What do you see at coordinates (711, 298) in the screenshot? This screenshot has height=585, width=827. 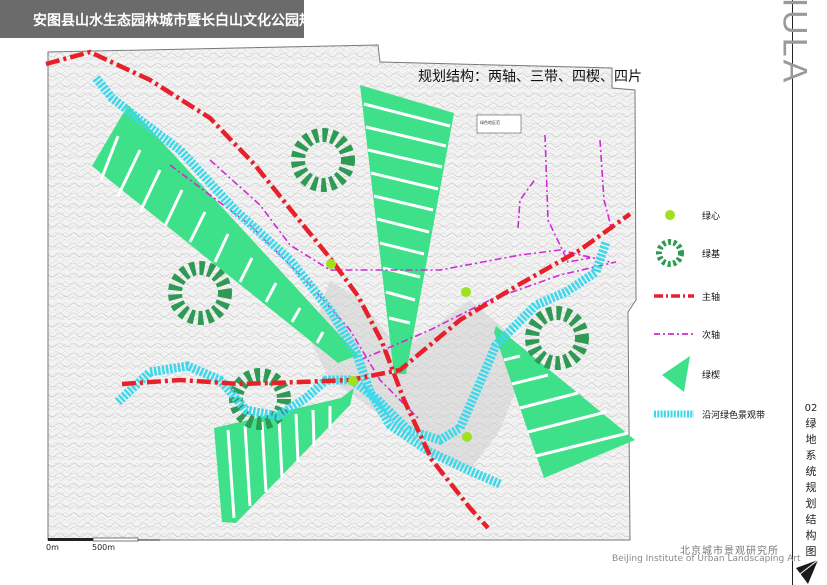 I see `legend-label-main-axis: 主轴` at bounding box center [711, 298].